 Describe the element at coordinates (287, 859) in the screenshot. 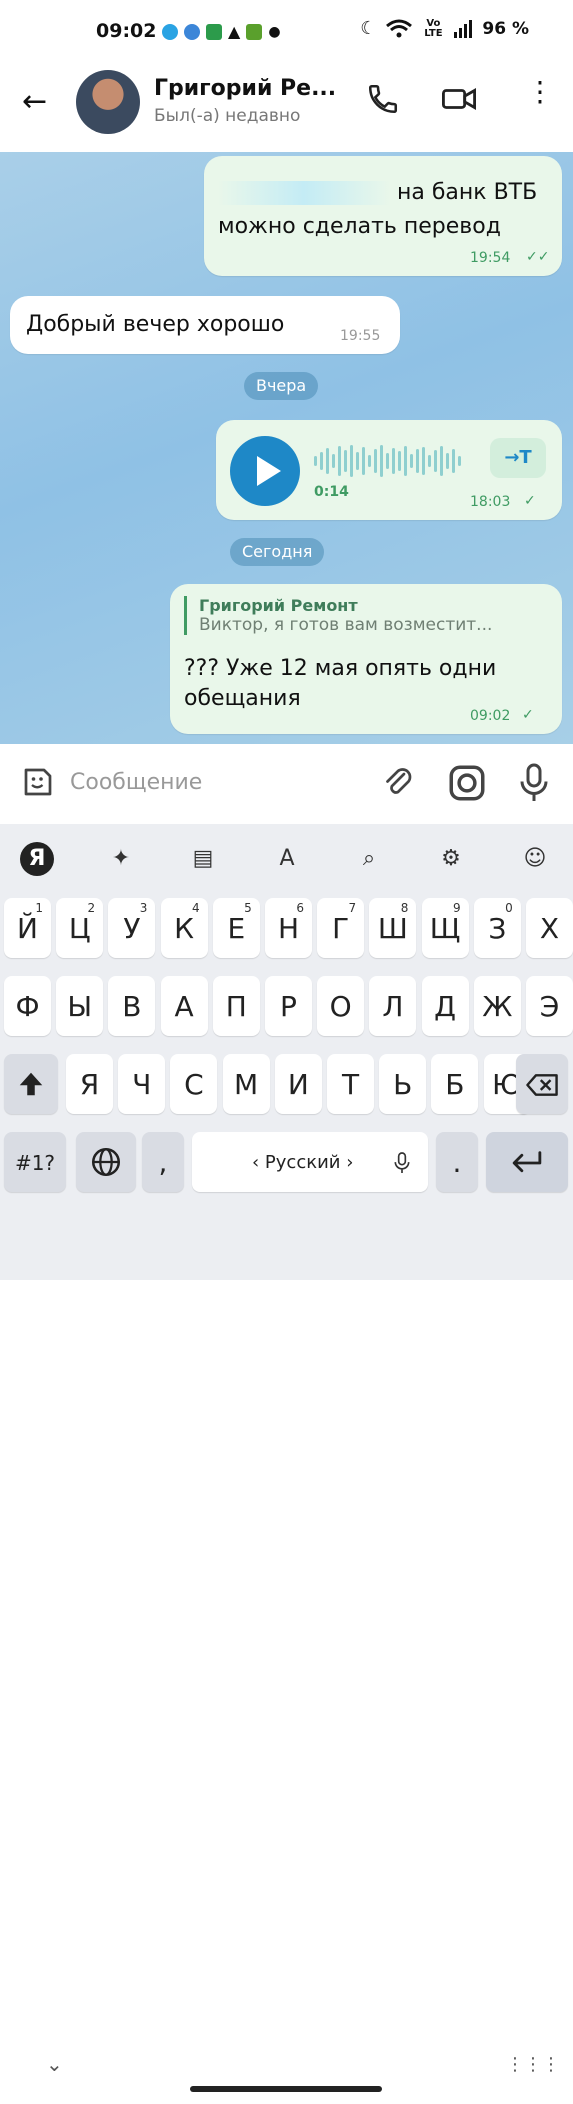

I see `translate-icon: A` at that location.